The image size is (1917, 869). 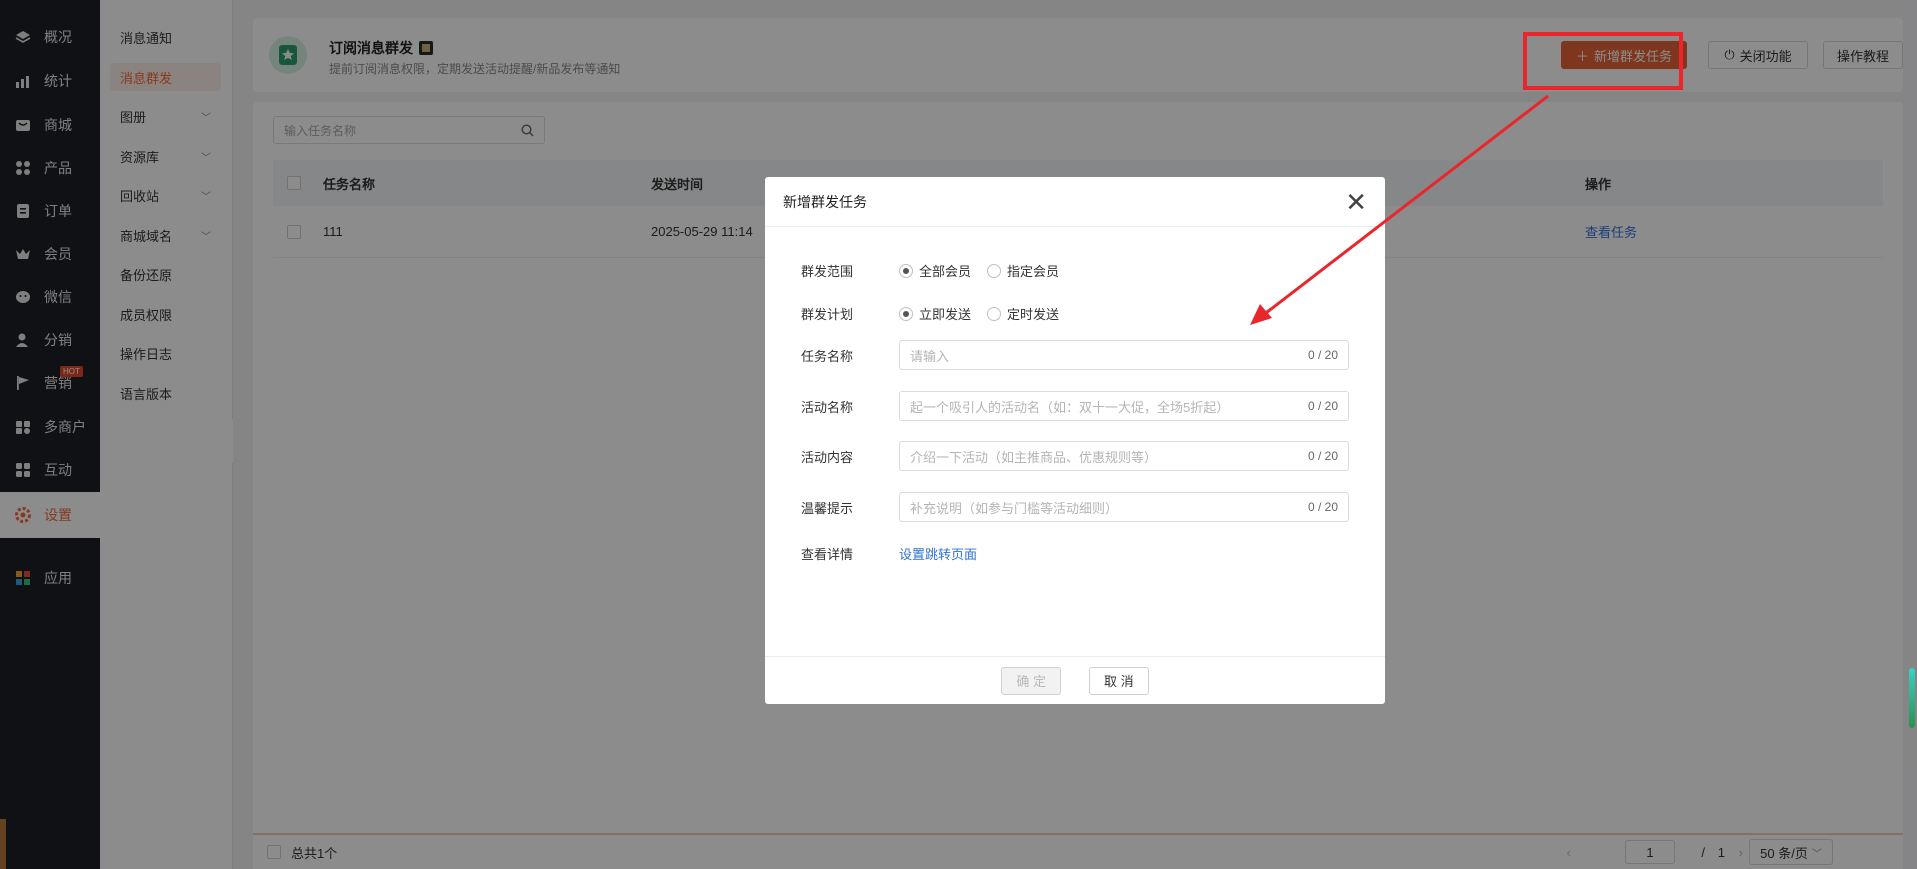 What do you see at coordinates (1075, 680) in the screenshot?
I see `modal-footer: 确 定 取 消` at bounding box center [1075, 680].